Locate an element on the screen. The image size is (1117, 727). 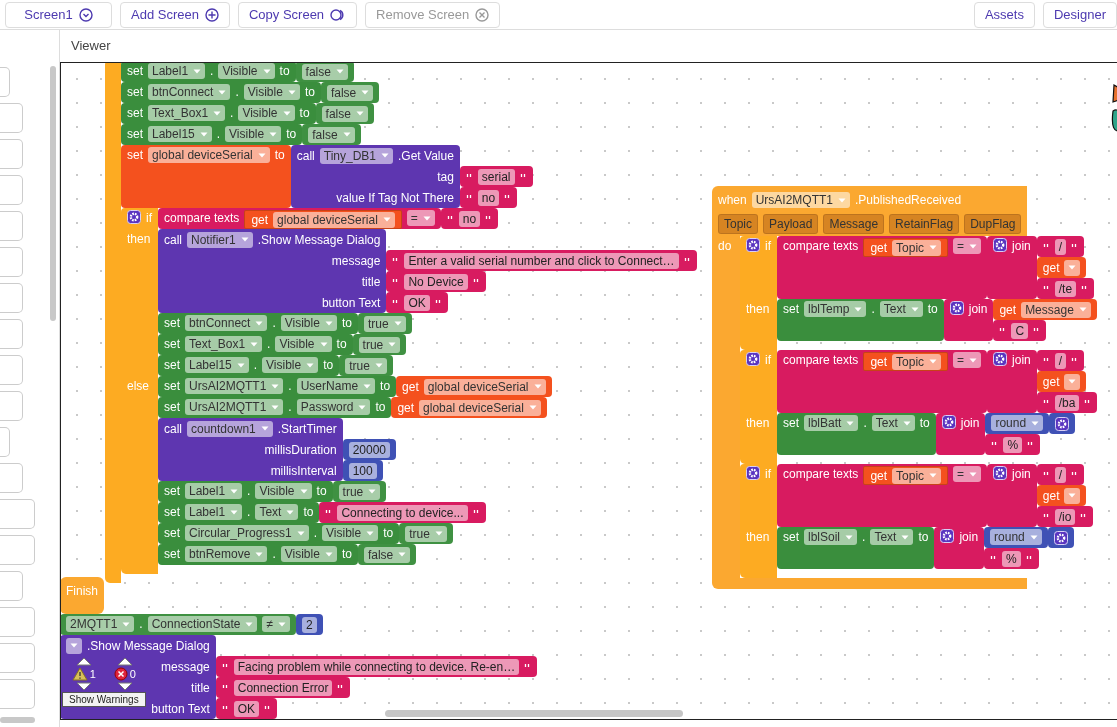
setter-block: set Label1 . Text to is located at coordinates (239, 512).